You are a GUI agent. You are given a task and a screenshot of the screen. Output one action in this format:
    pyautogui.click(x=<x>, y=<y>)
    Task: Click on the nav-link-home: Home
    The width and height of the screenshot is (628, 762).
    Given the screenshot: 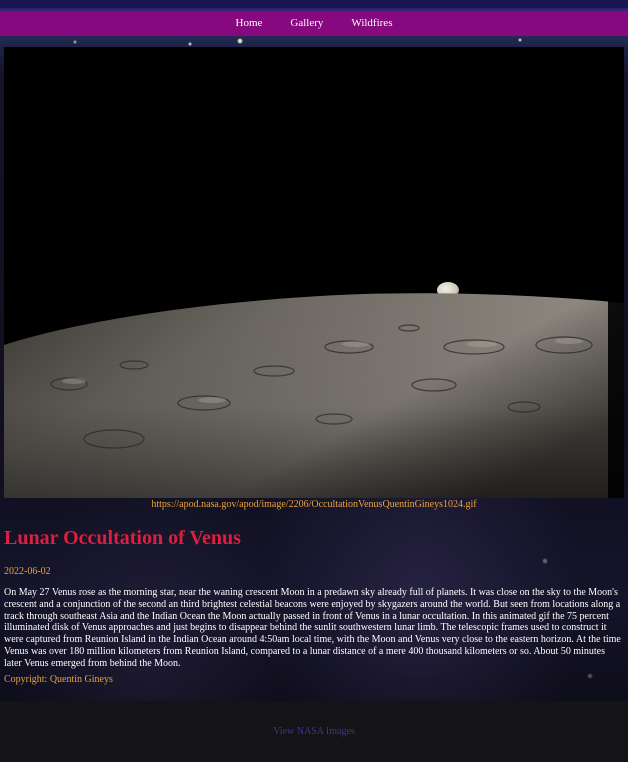 What is the action you would take?
    pyautogui.click(x=249, y=24)
    